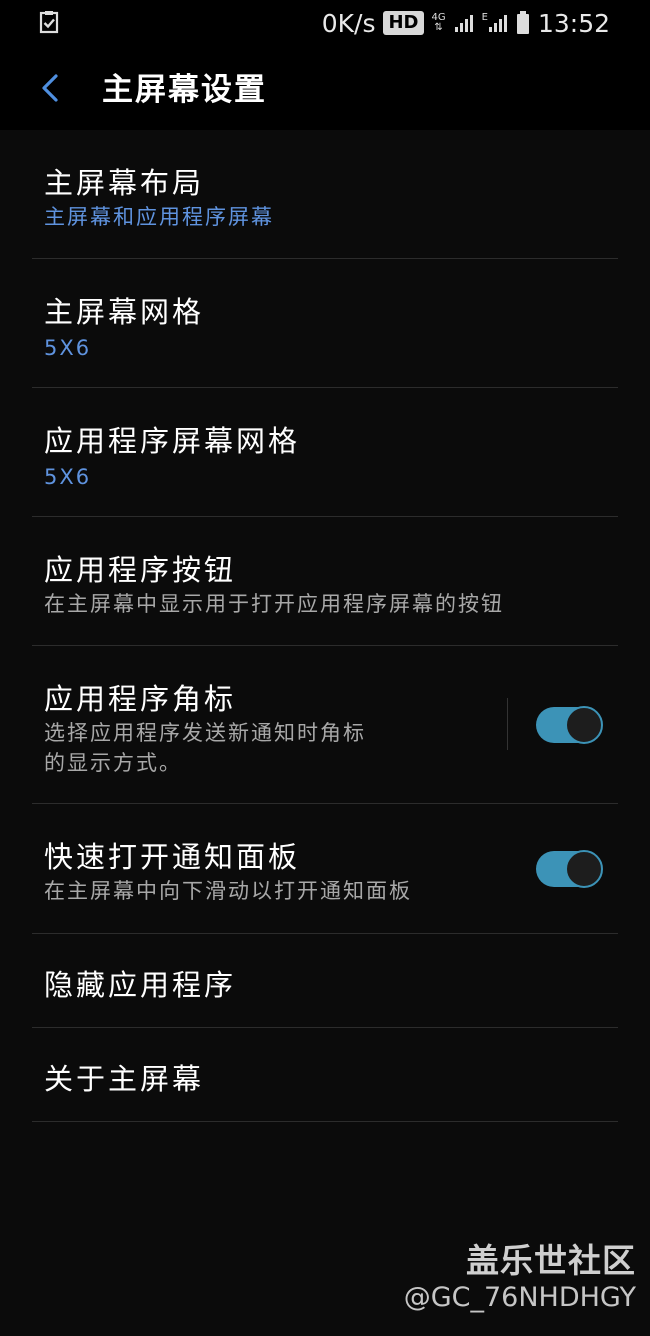 The image size is (650, 1336). I want to click on setting-quick-open-notification-panel: 快速打开通知面板 在主屏幕中向下滑动以打开通知面板, so click(325, 869).